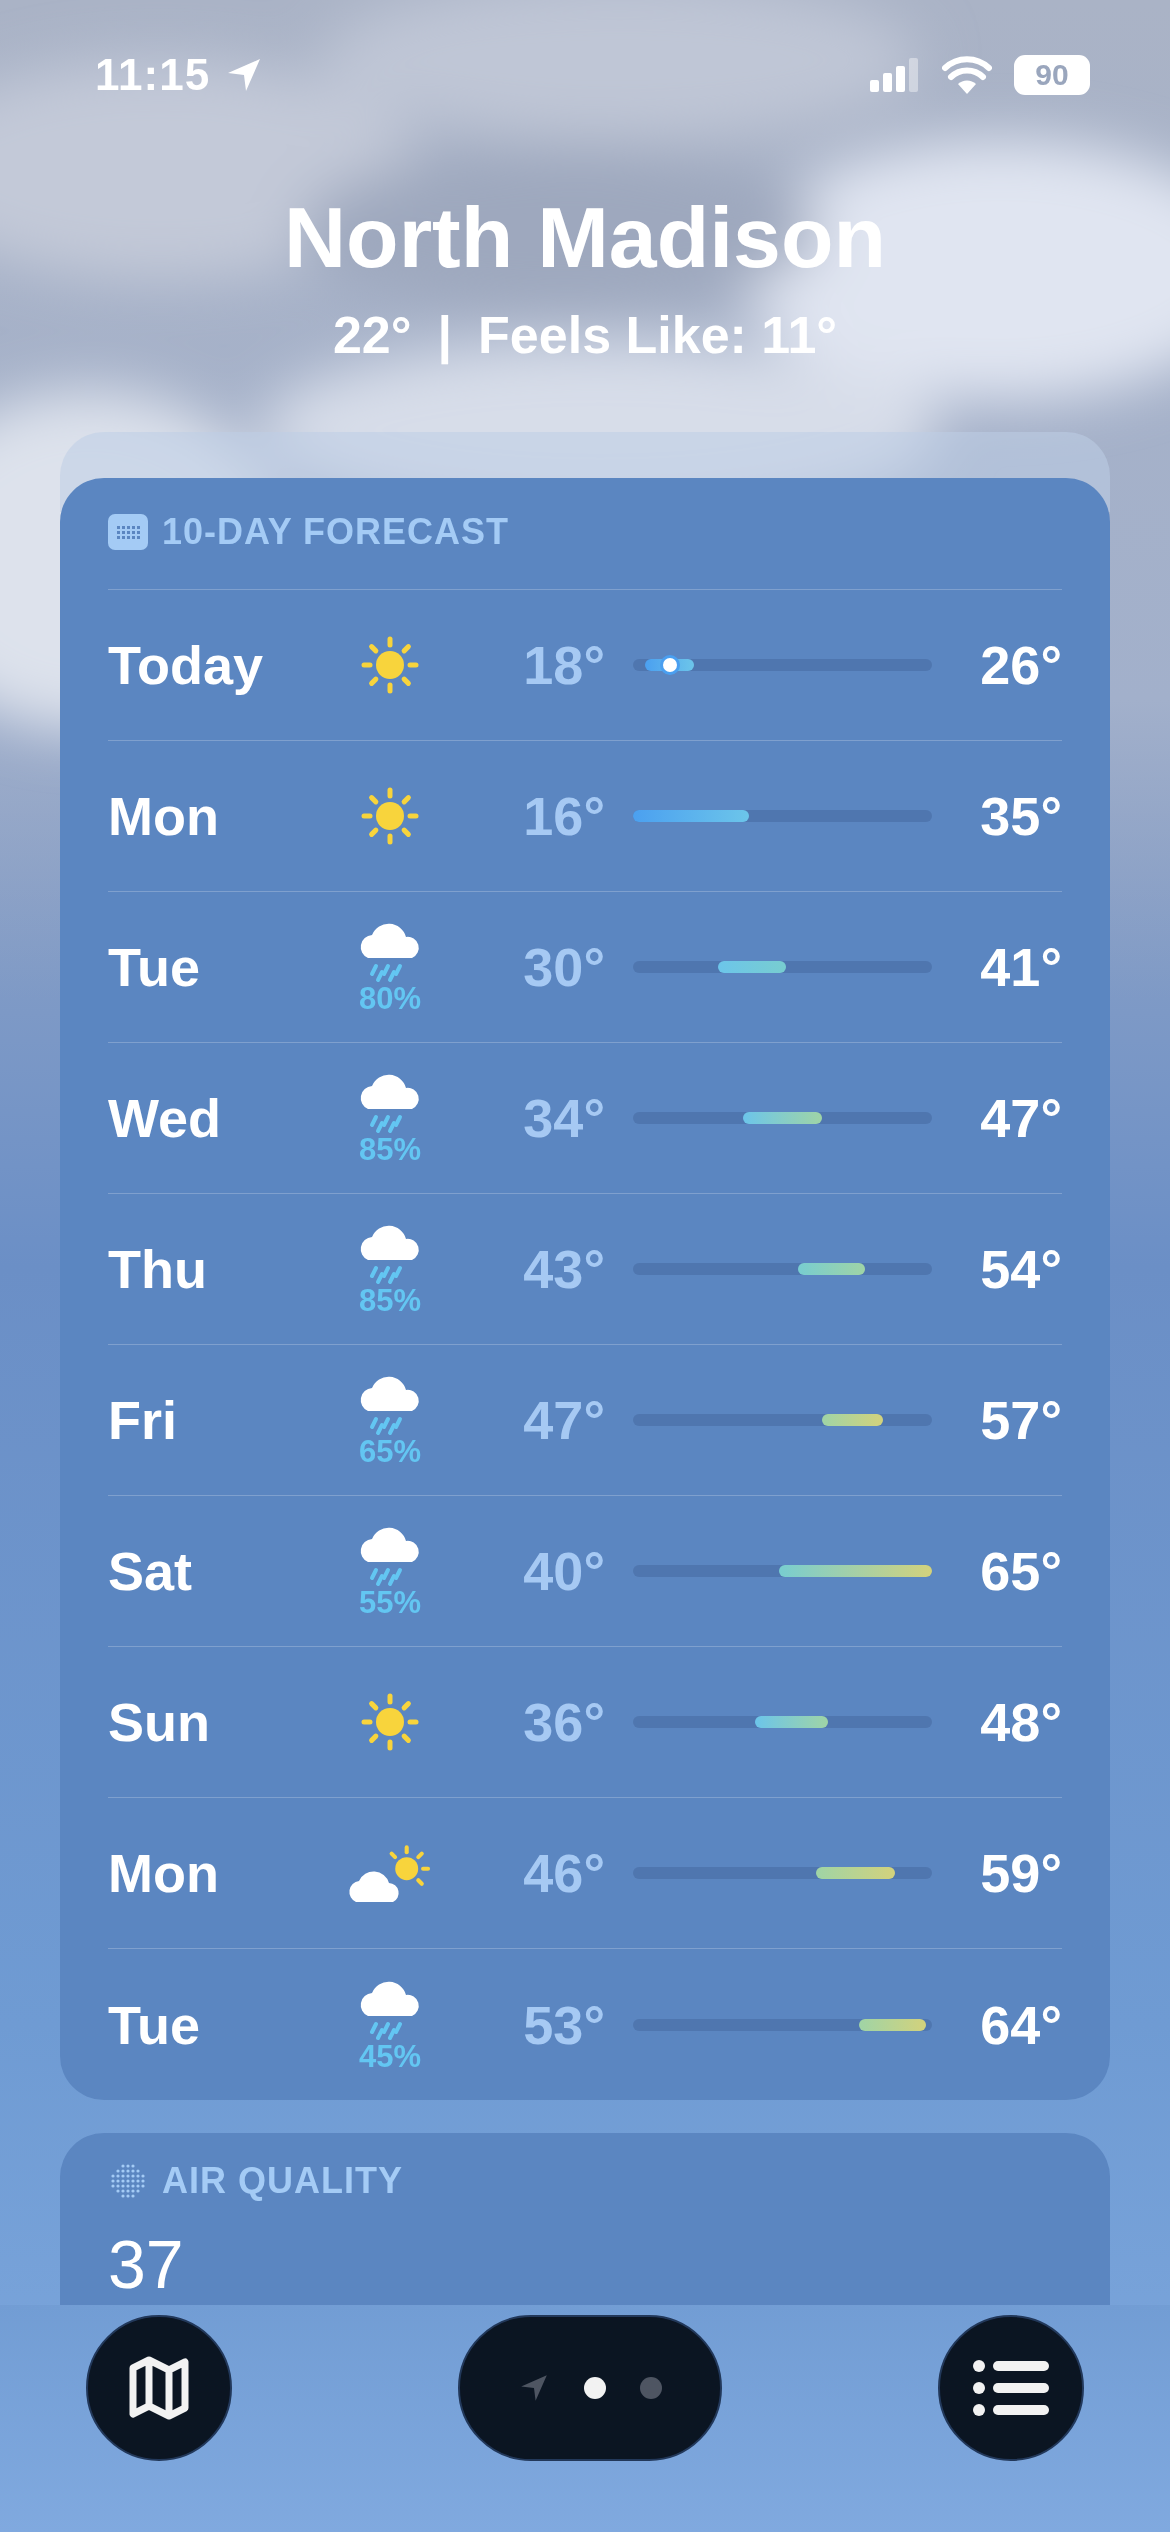 This screenshot has height=2532, width=1170. What do you see at coordinates (146, 2264) in the screenshot?
I see `air-quality-value: 37` at bounding box center [146, 2264].